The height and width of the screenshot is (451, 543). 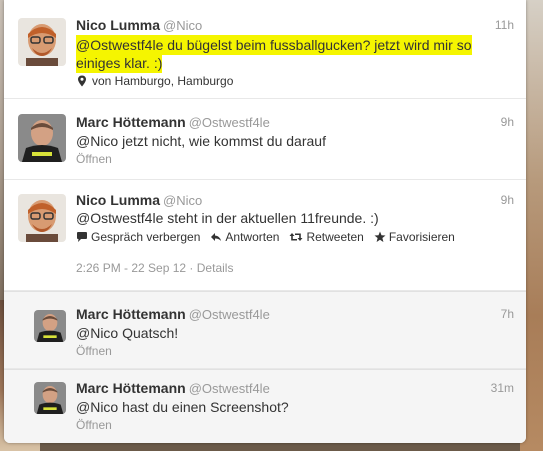 I want to click on mention-link: @Ostwestf4le, so click(x=119, y=45).